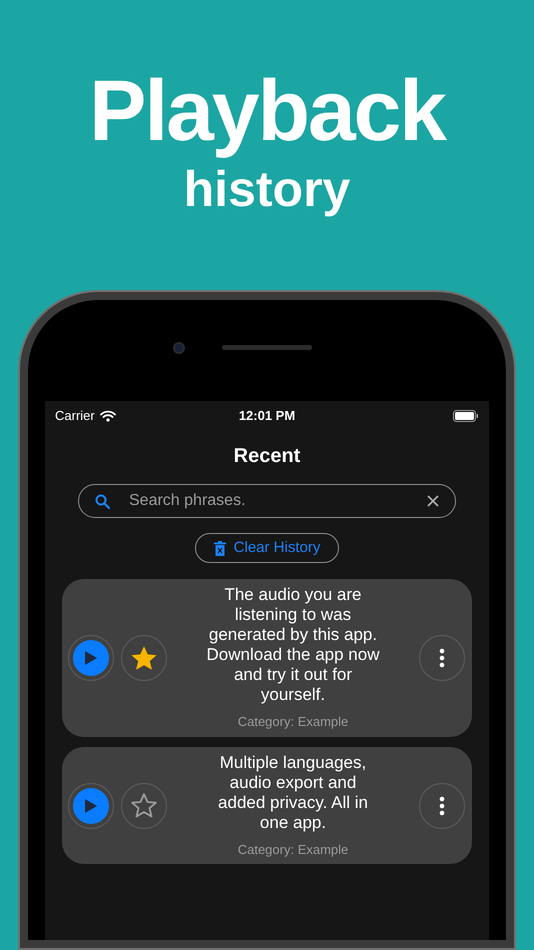 The height and width of the screenshot is (950, 534). I want to click on star-icon, so click(144, 658).